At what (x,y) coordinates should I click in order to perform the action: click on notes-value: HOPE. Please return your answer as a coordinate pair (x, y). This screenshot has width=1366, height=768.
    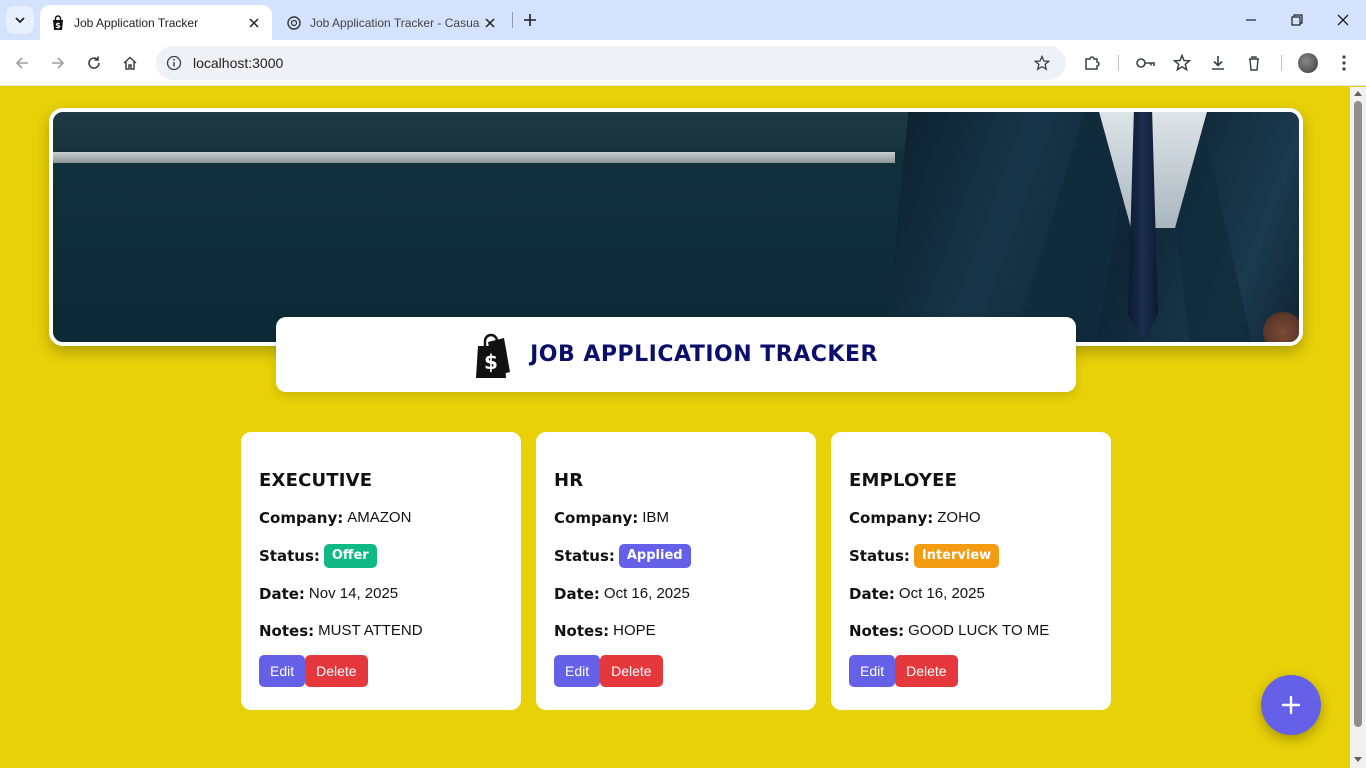
    Looking at the image, I should click on (634, 630).